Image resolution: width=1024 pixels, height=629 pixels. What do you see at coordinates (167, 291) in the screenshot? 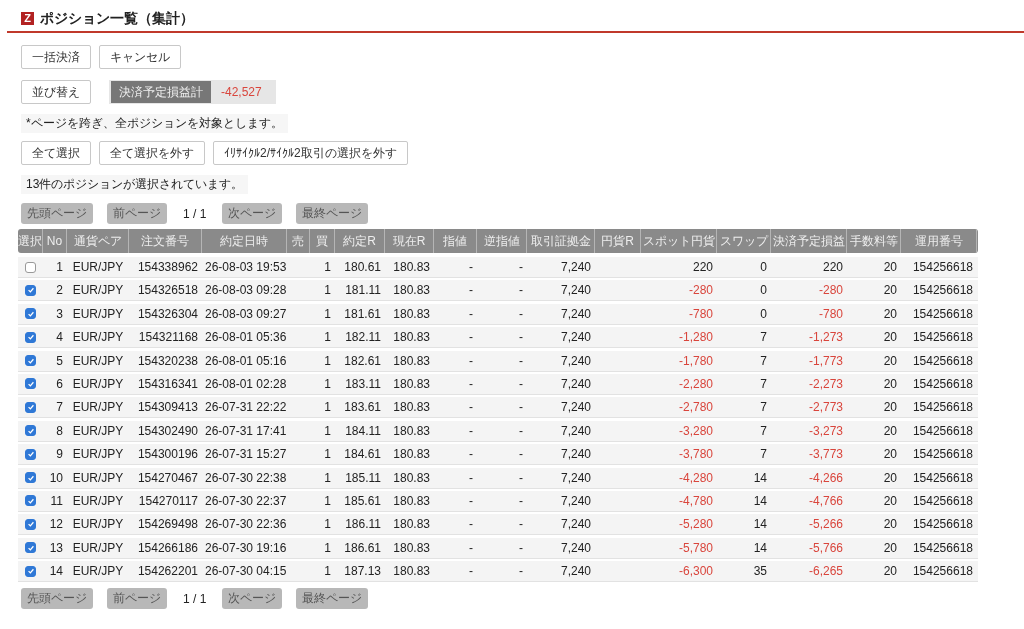
I see `table-cell-text: 154326518` at bounding box center [167, 291].